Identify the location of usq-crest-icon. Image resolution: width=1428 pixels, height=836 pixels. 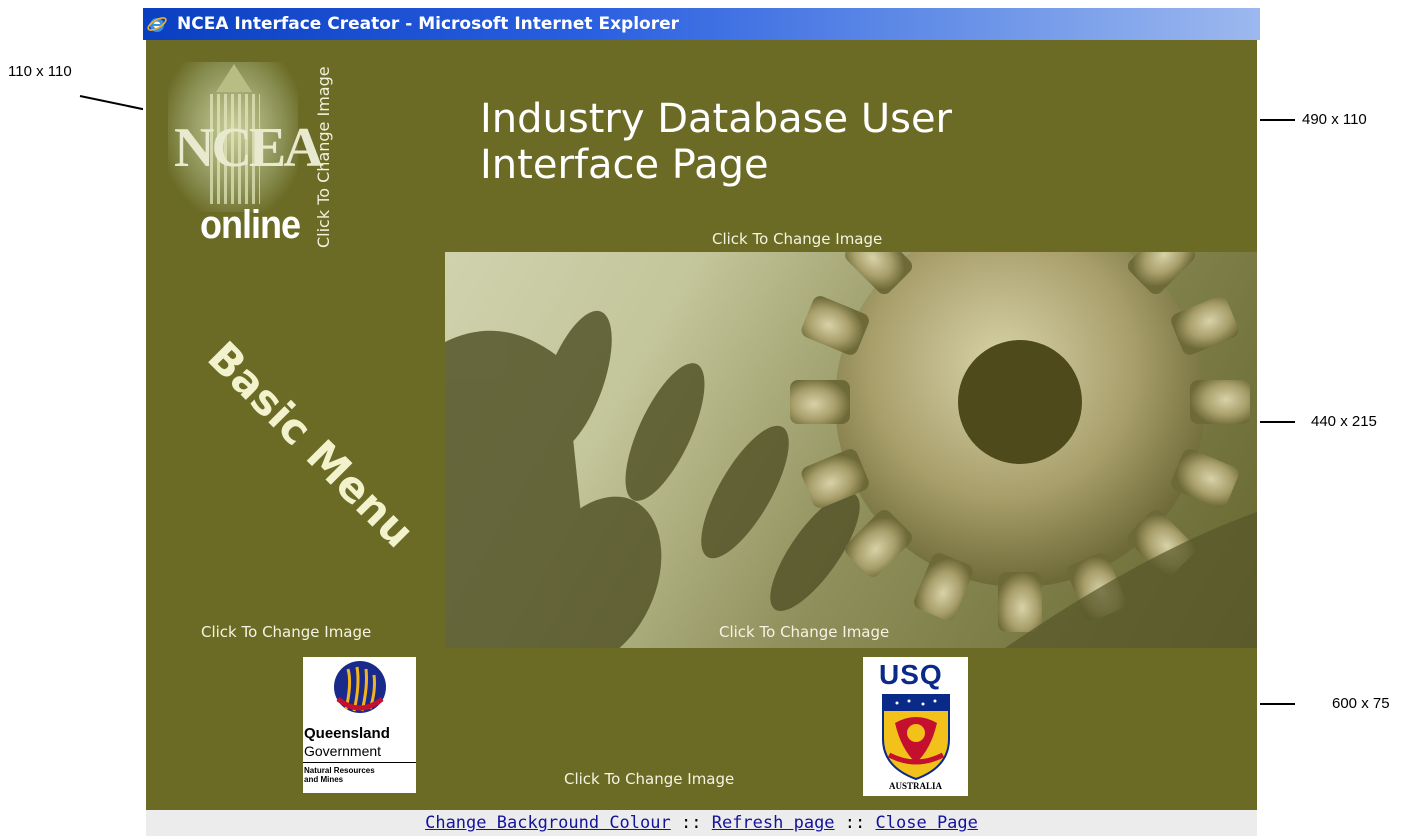
(916, 737).